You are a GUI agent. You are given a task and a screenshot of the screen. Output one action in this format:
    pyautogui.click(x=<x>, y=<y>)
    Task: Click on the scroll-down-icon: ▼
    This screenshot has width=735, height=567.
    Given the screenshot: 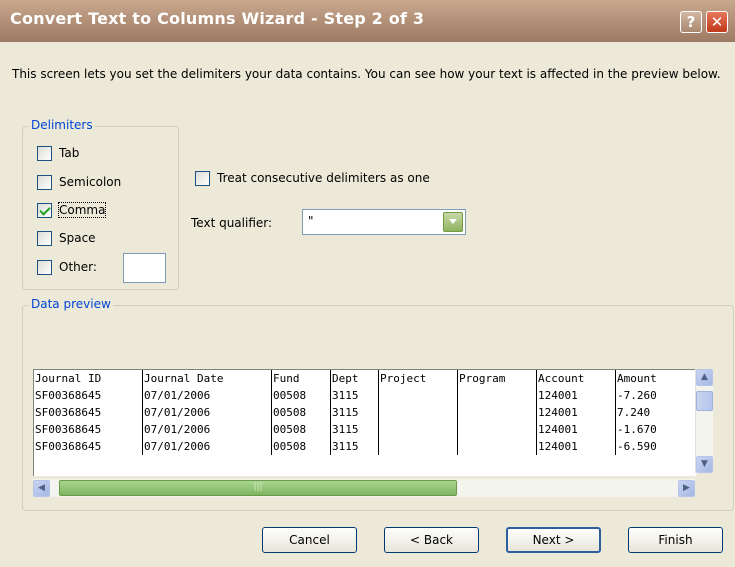 What is the action you would take?
    pyautogui.click(x=704, y=464)
    